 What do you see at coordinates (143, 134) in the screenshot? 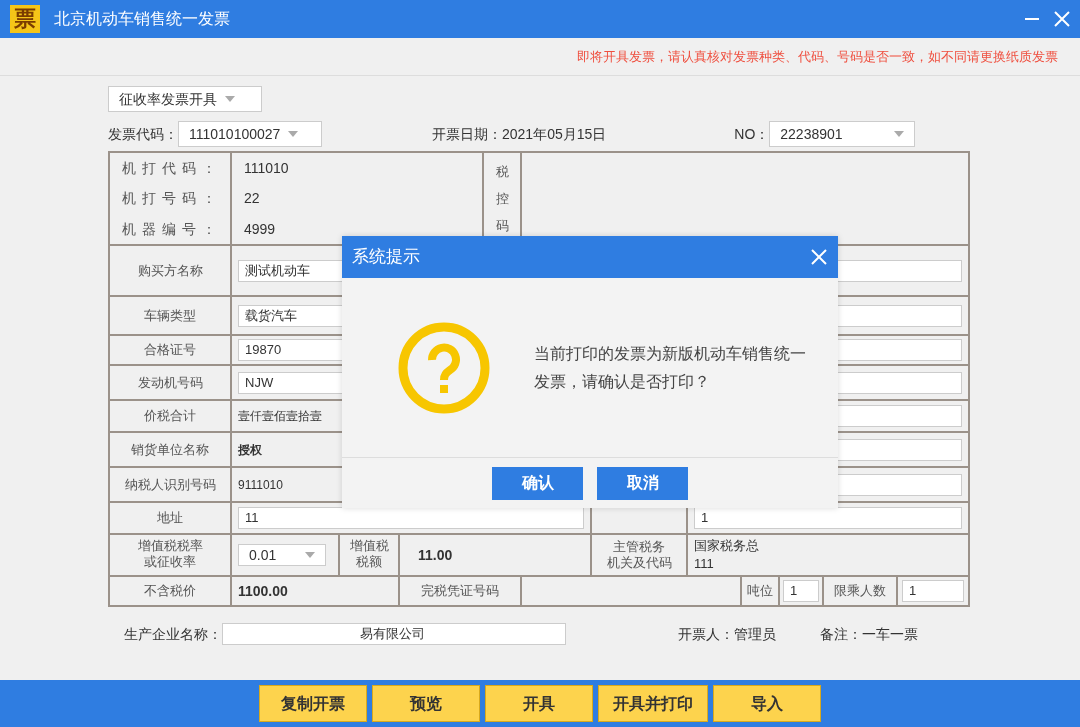
I see `code-label: 发票代码：` at bounding box center [143, 134].